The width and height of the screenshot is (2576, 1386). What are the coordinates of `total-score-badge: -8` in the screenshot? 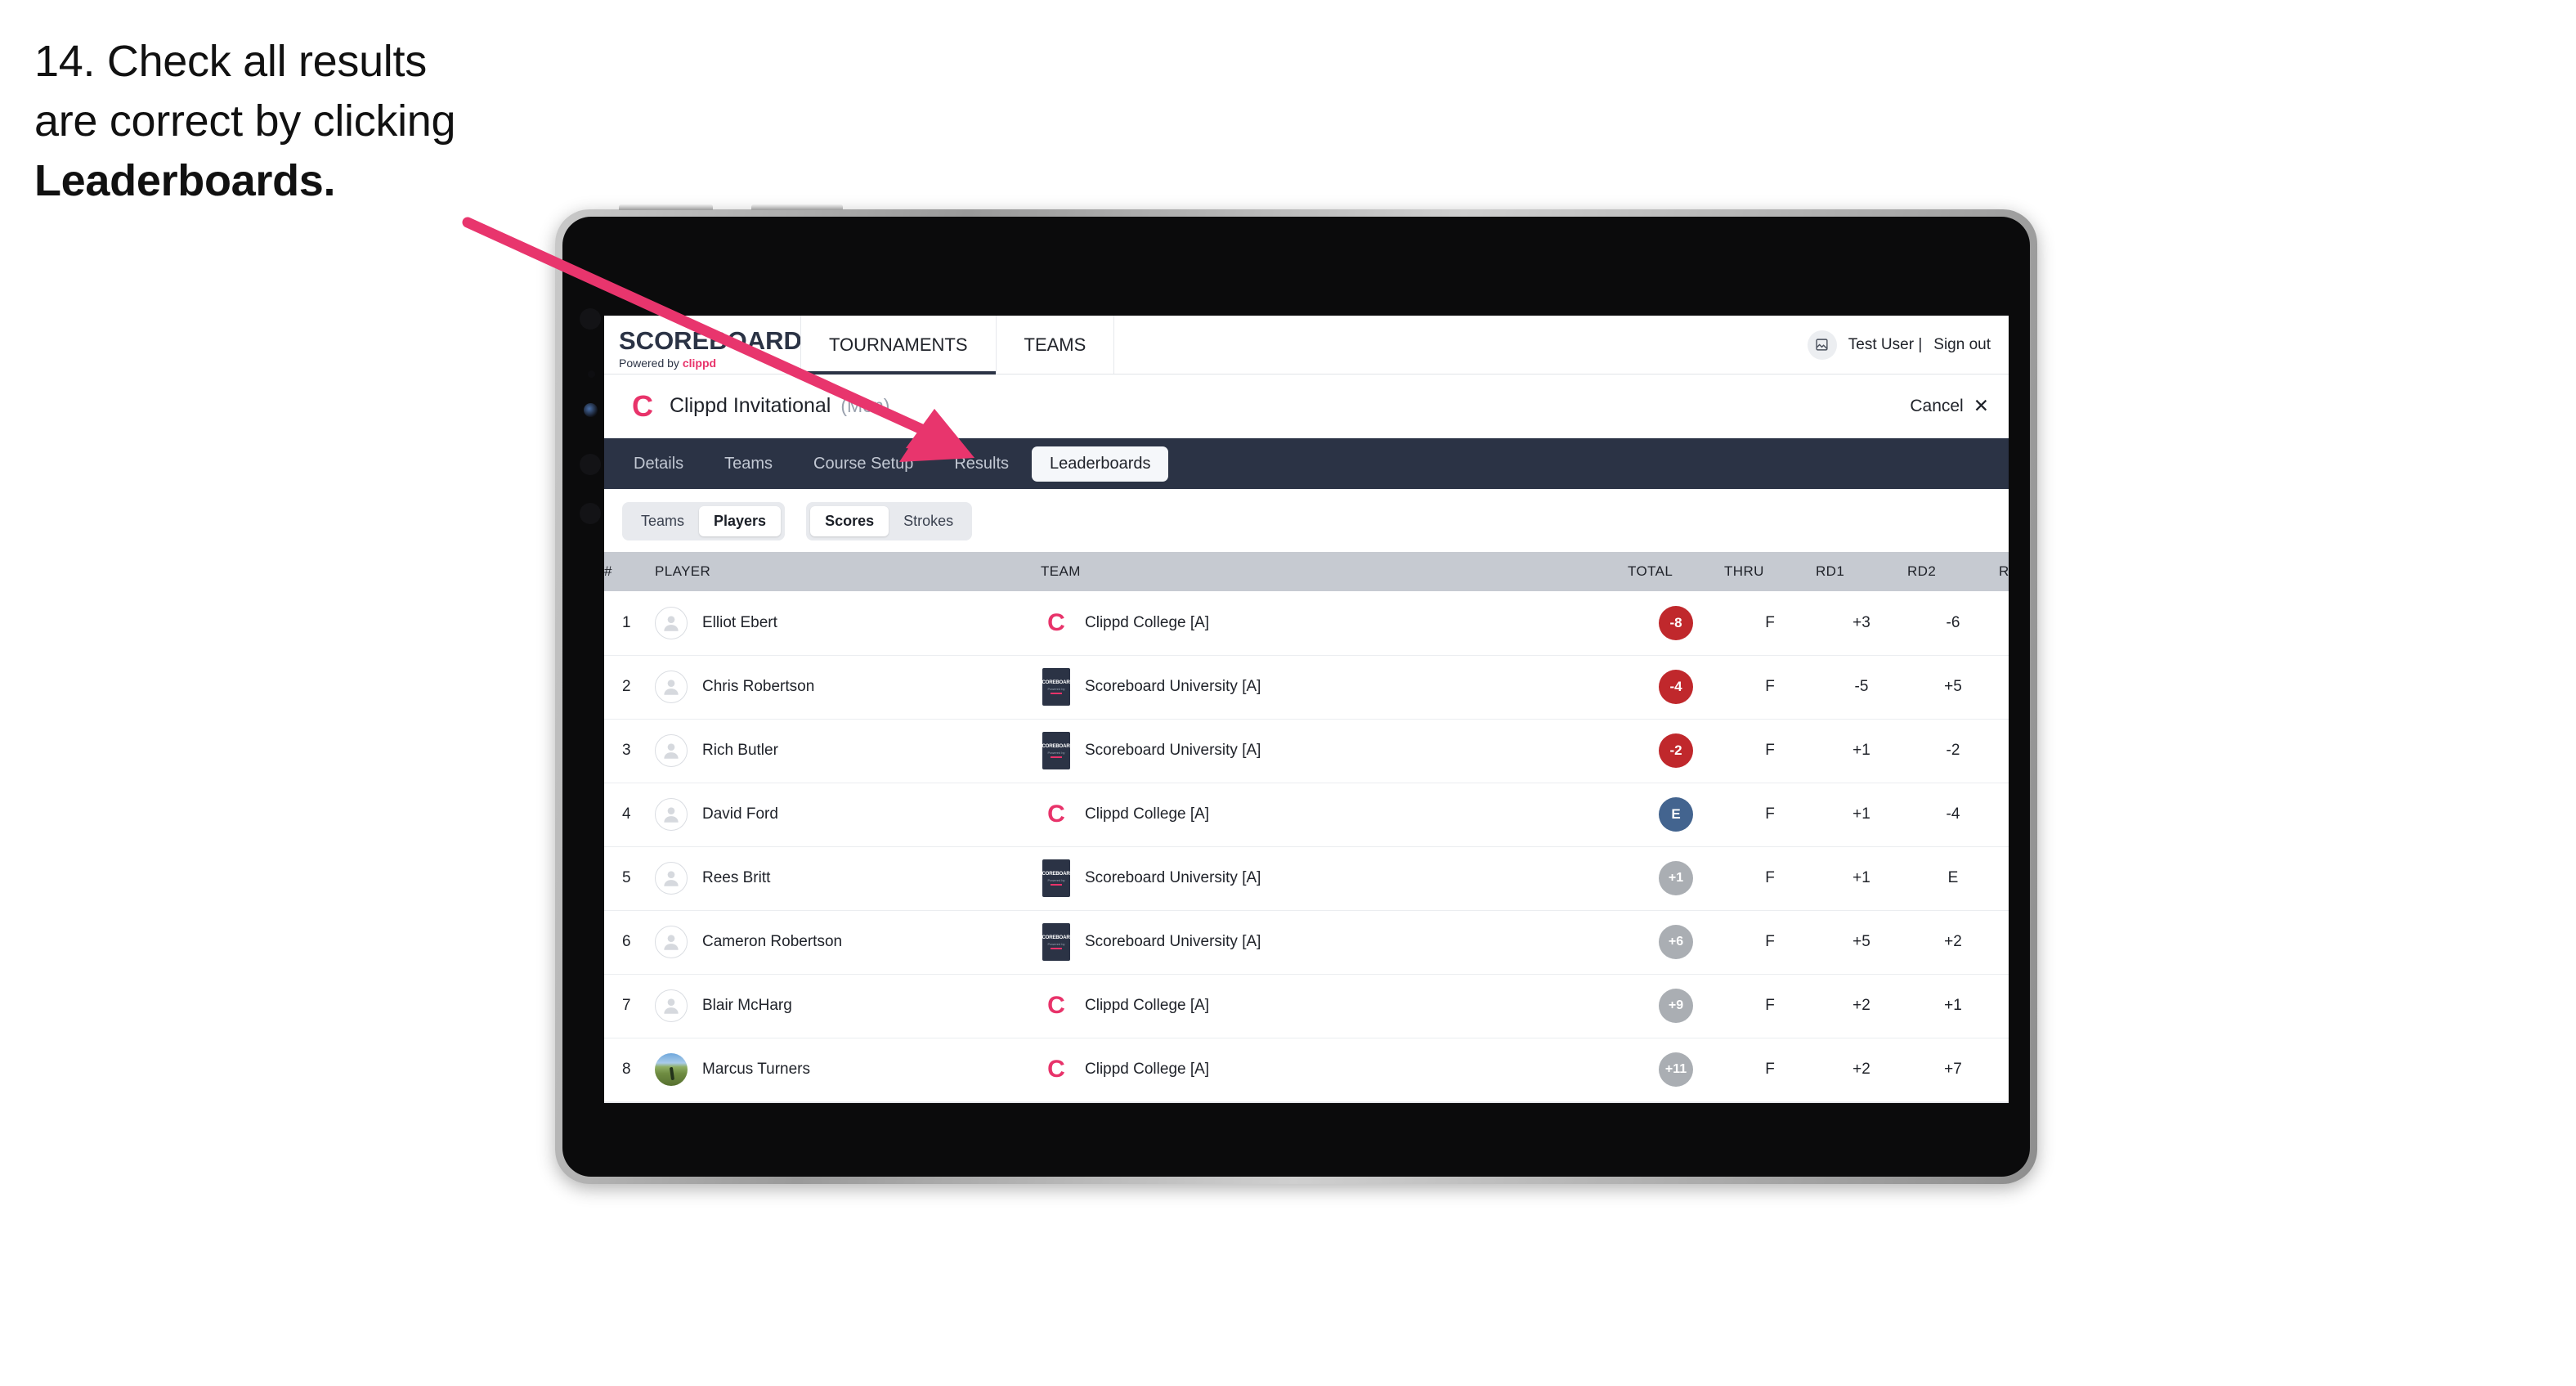 It's located at (1676, 622).